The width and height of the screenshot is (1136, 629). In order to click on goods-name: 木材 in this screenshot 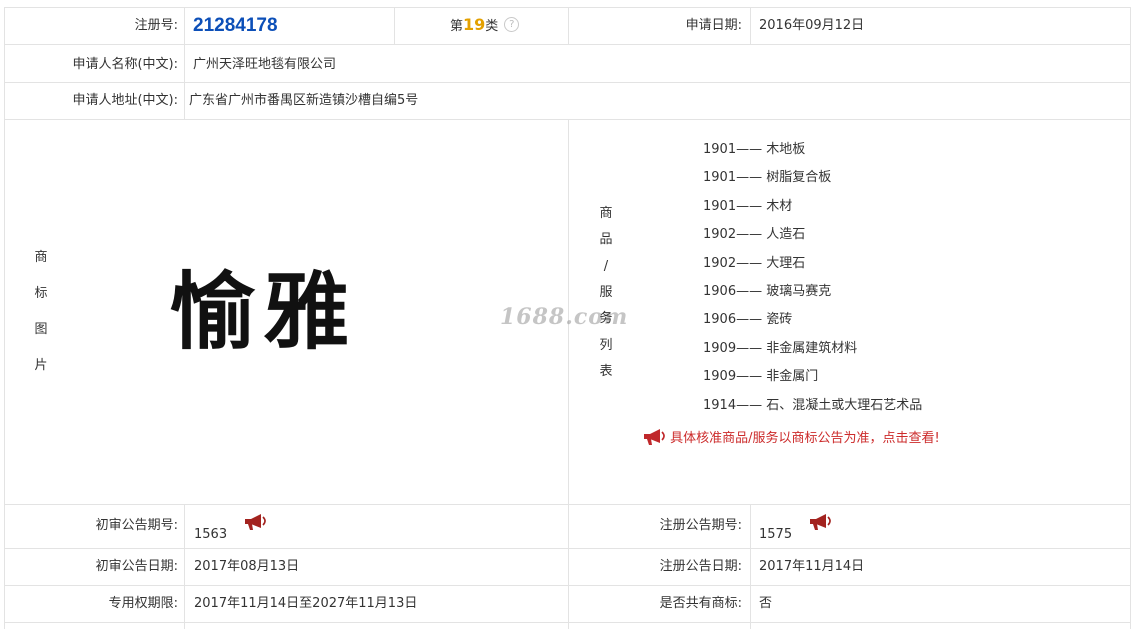, I will do `click(779, 206)`.